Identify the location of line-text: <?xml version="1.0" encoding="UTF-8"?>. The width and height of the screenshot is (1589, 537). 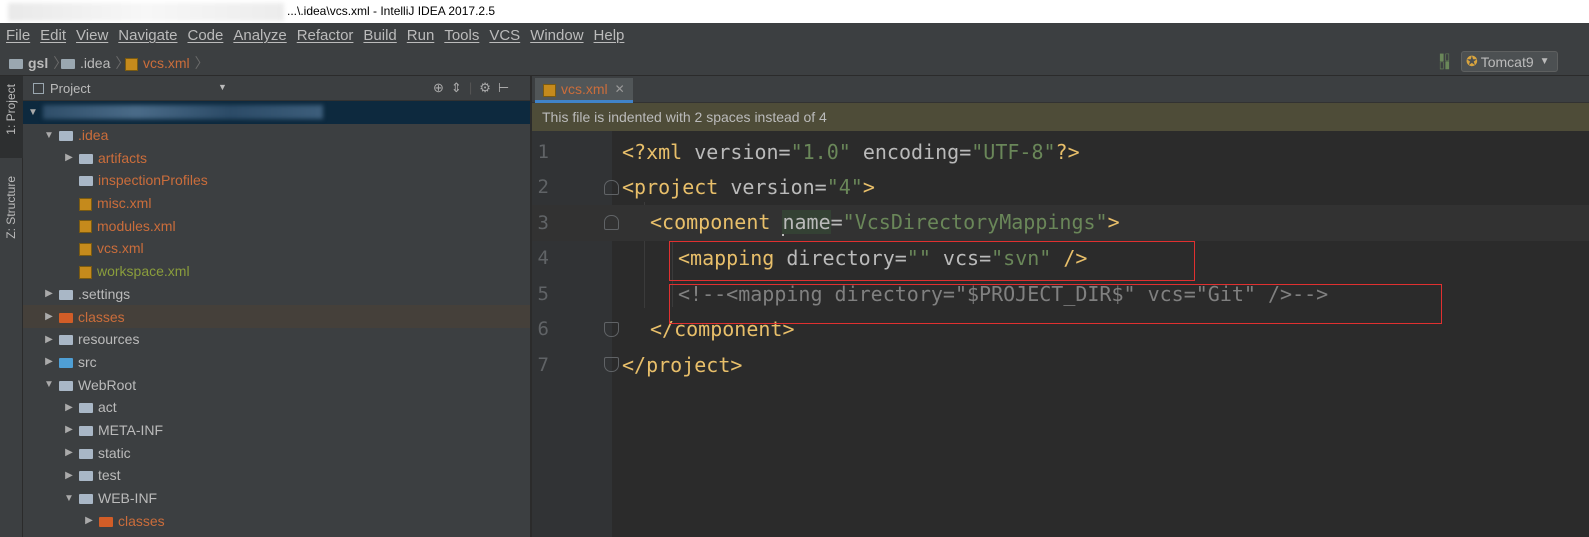
(851, 152).